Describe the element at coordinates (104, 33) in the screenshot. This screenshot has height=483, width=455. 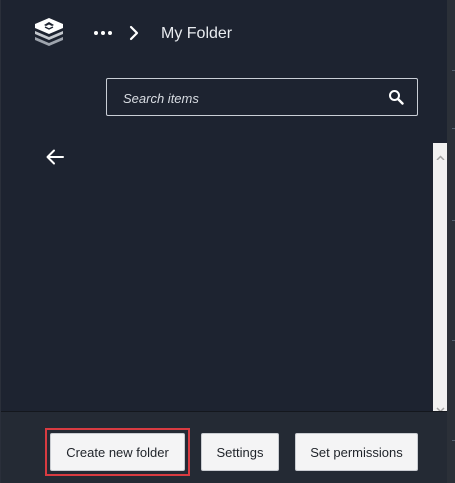
I see `more-breadcrumbs-button` at that location.